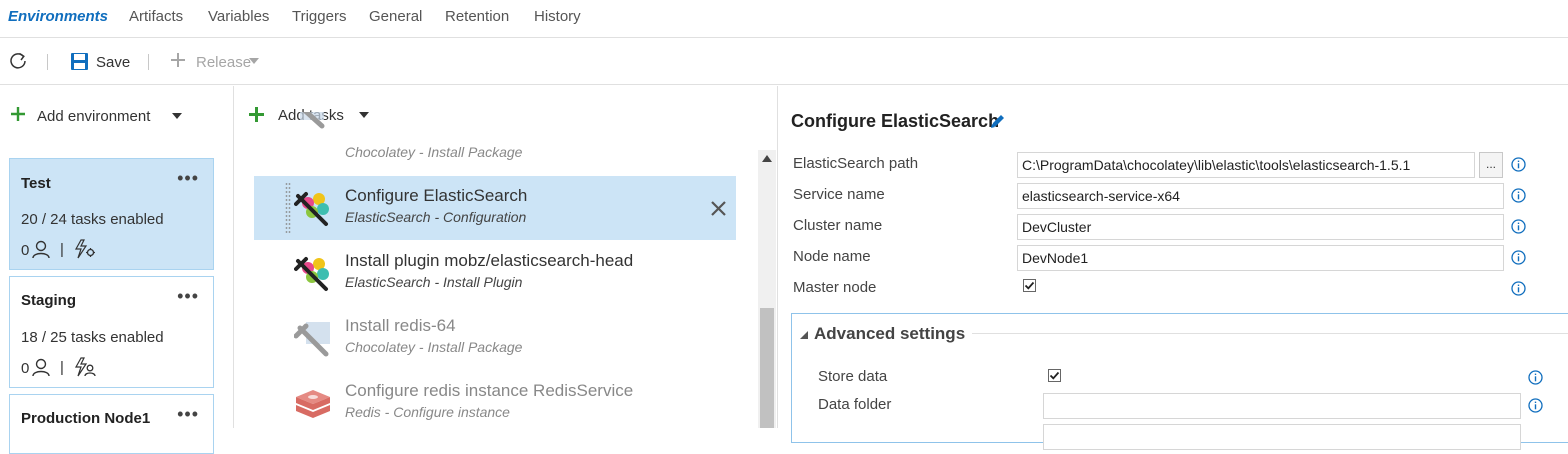 The height and width of the screenshot is (454, 1568). What do you see at coordinates (48, 300) in the screenshot?
I see `environment-name: Staging` at bounding box center [48, 300].